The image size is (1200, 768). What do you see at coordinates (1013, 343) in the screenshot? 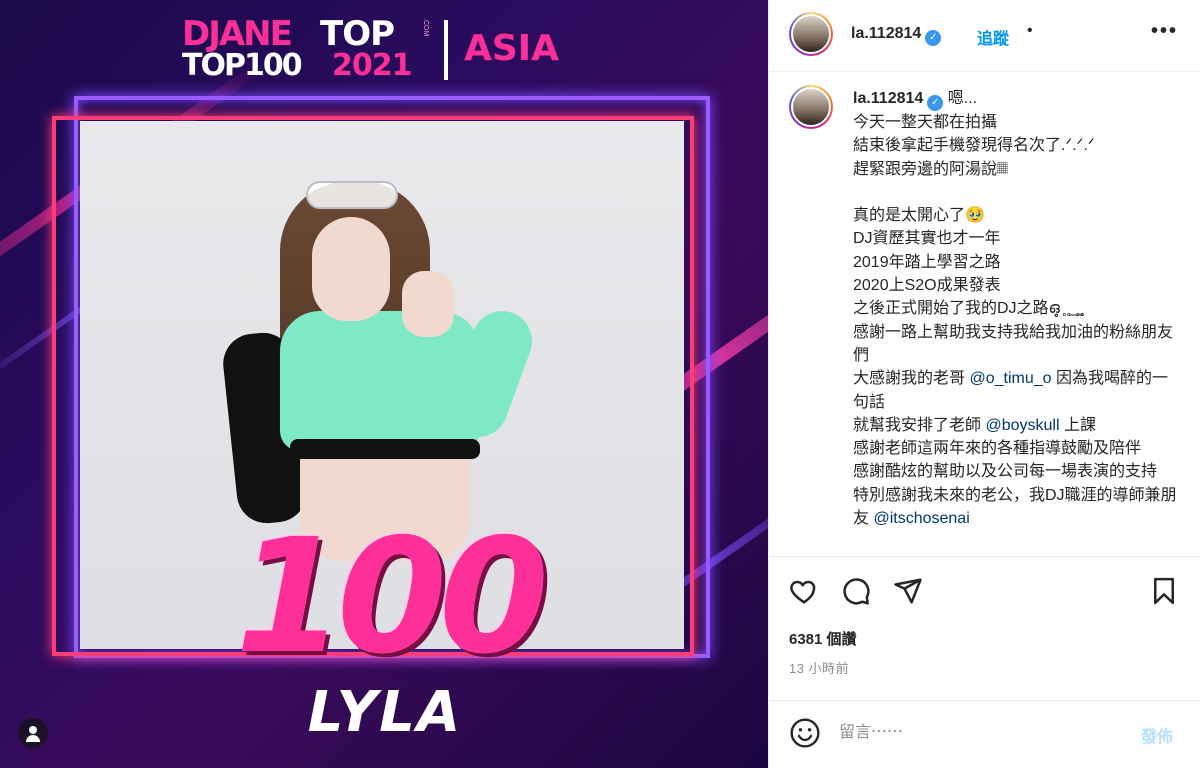
I see `caption-line: 感謝一路上幫助我支持我給我加油的粉絲朋友們` at bounding box center [1013, 343].